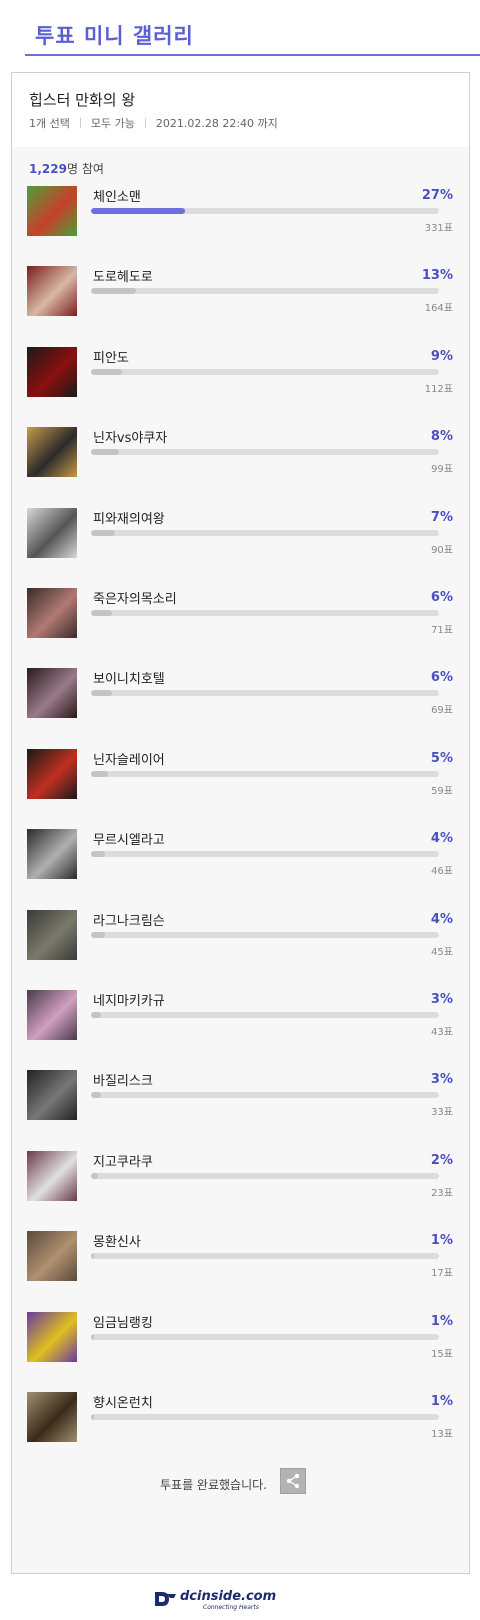 This screenshot has width=480, height=1620. Describe the element at coordinates (112, 123) in the screenshot. I see `visibility: 모두 가능` at that location.